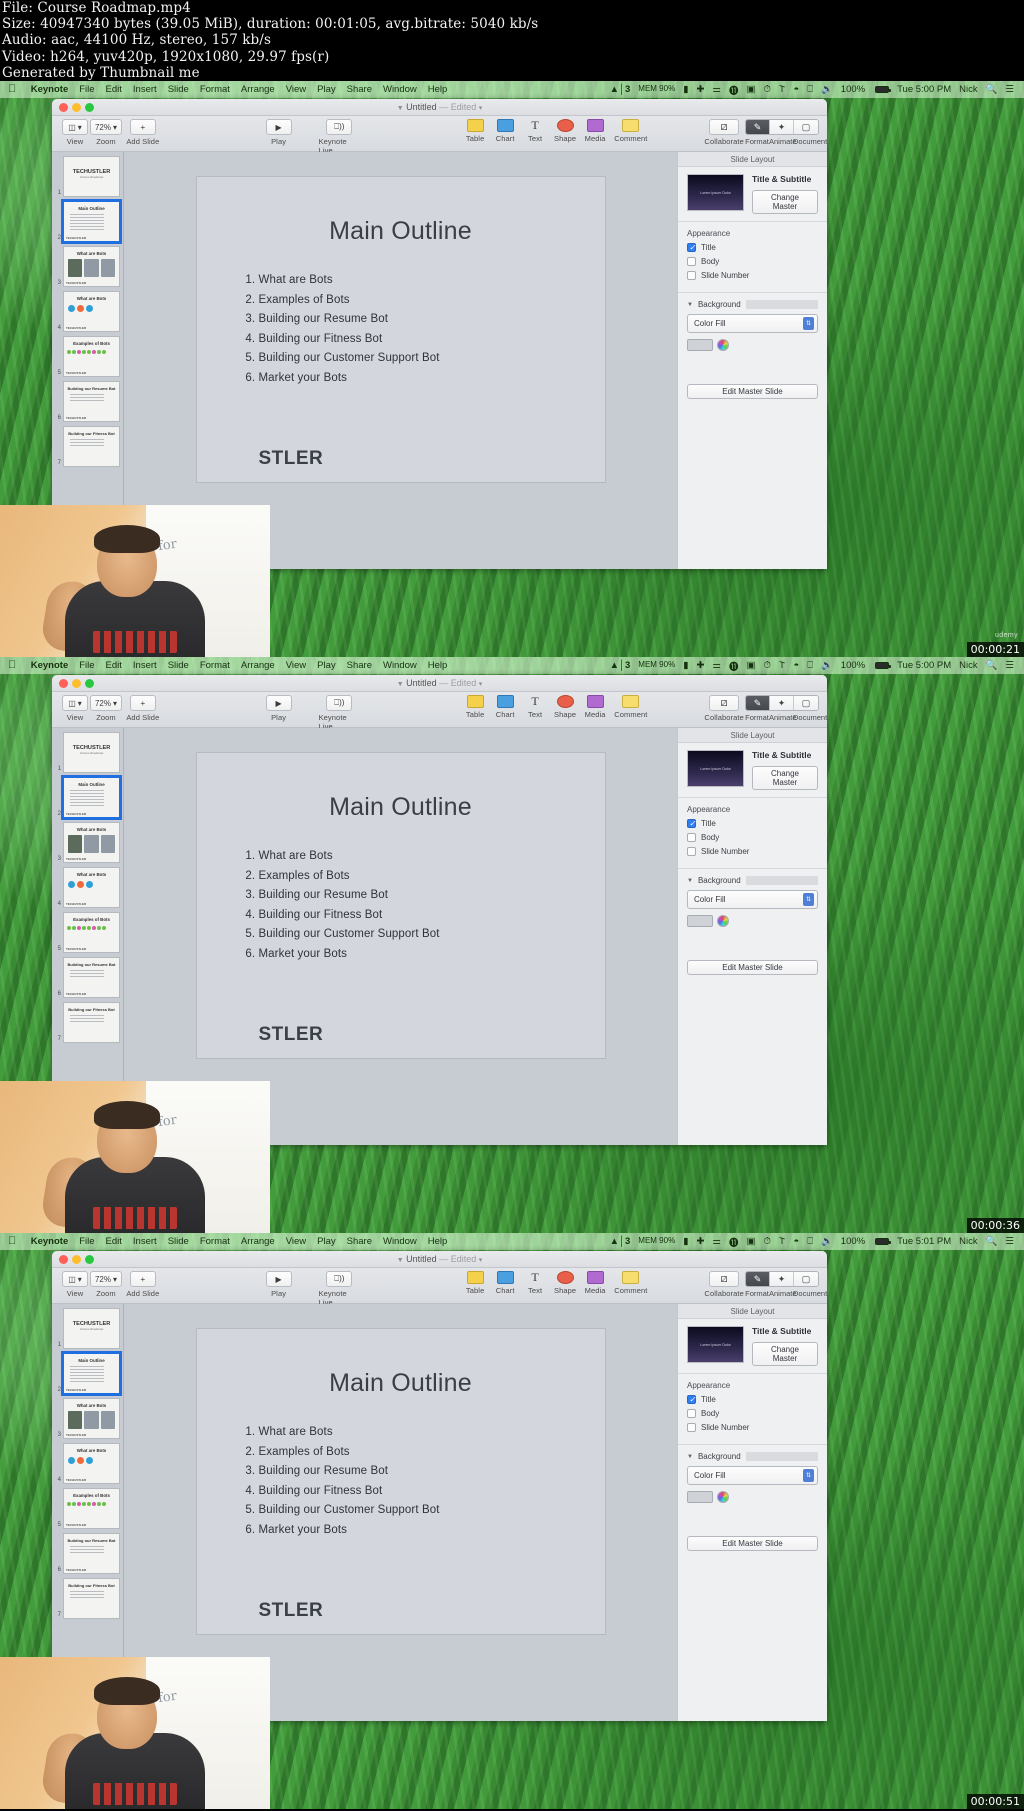 This screenshot has height=1811, width=1024. Describe the element at coordinates (700, 345) in the screenshot. I see `color-swatch` at that location.